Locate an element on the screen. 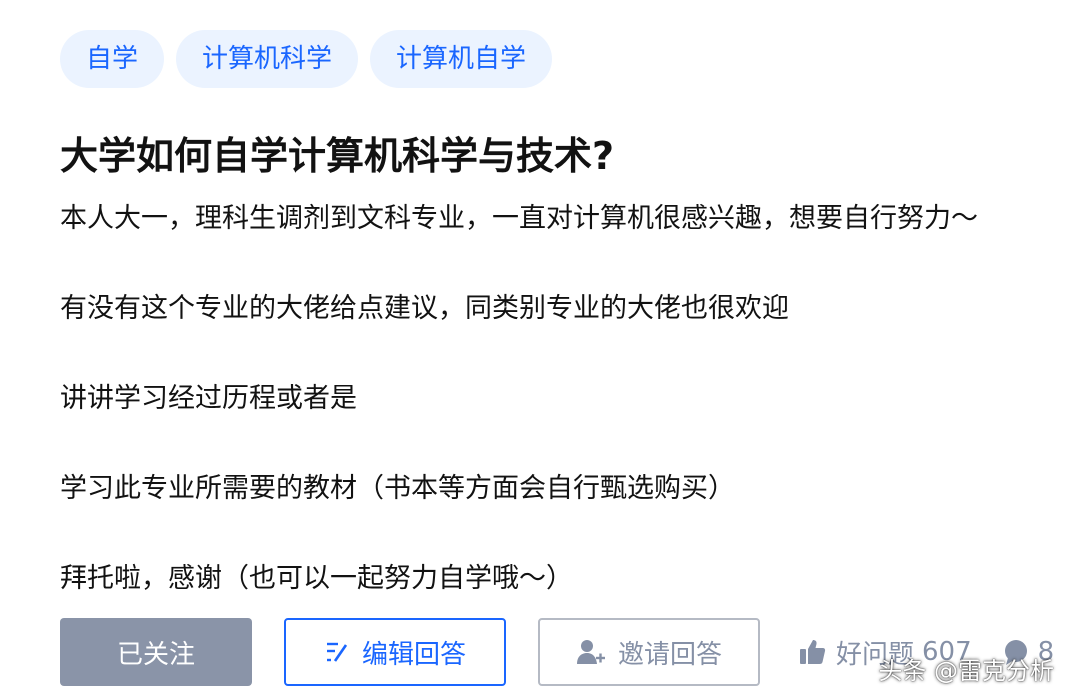  watermark: 头条 @雷克分析 is located at coordinates (966, 671).